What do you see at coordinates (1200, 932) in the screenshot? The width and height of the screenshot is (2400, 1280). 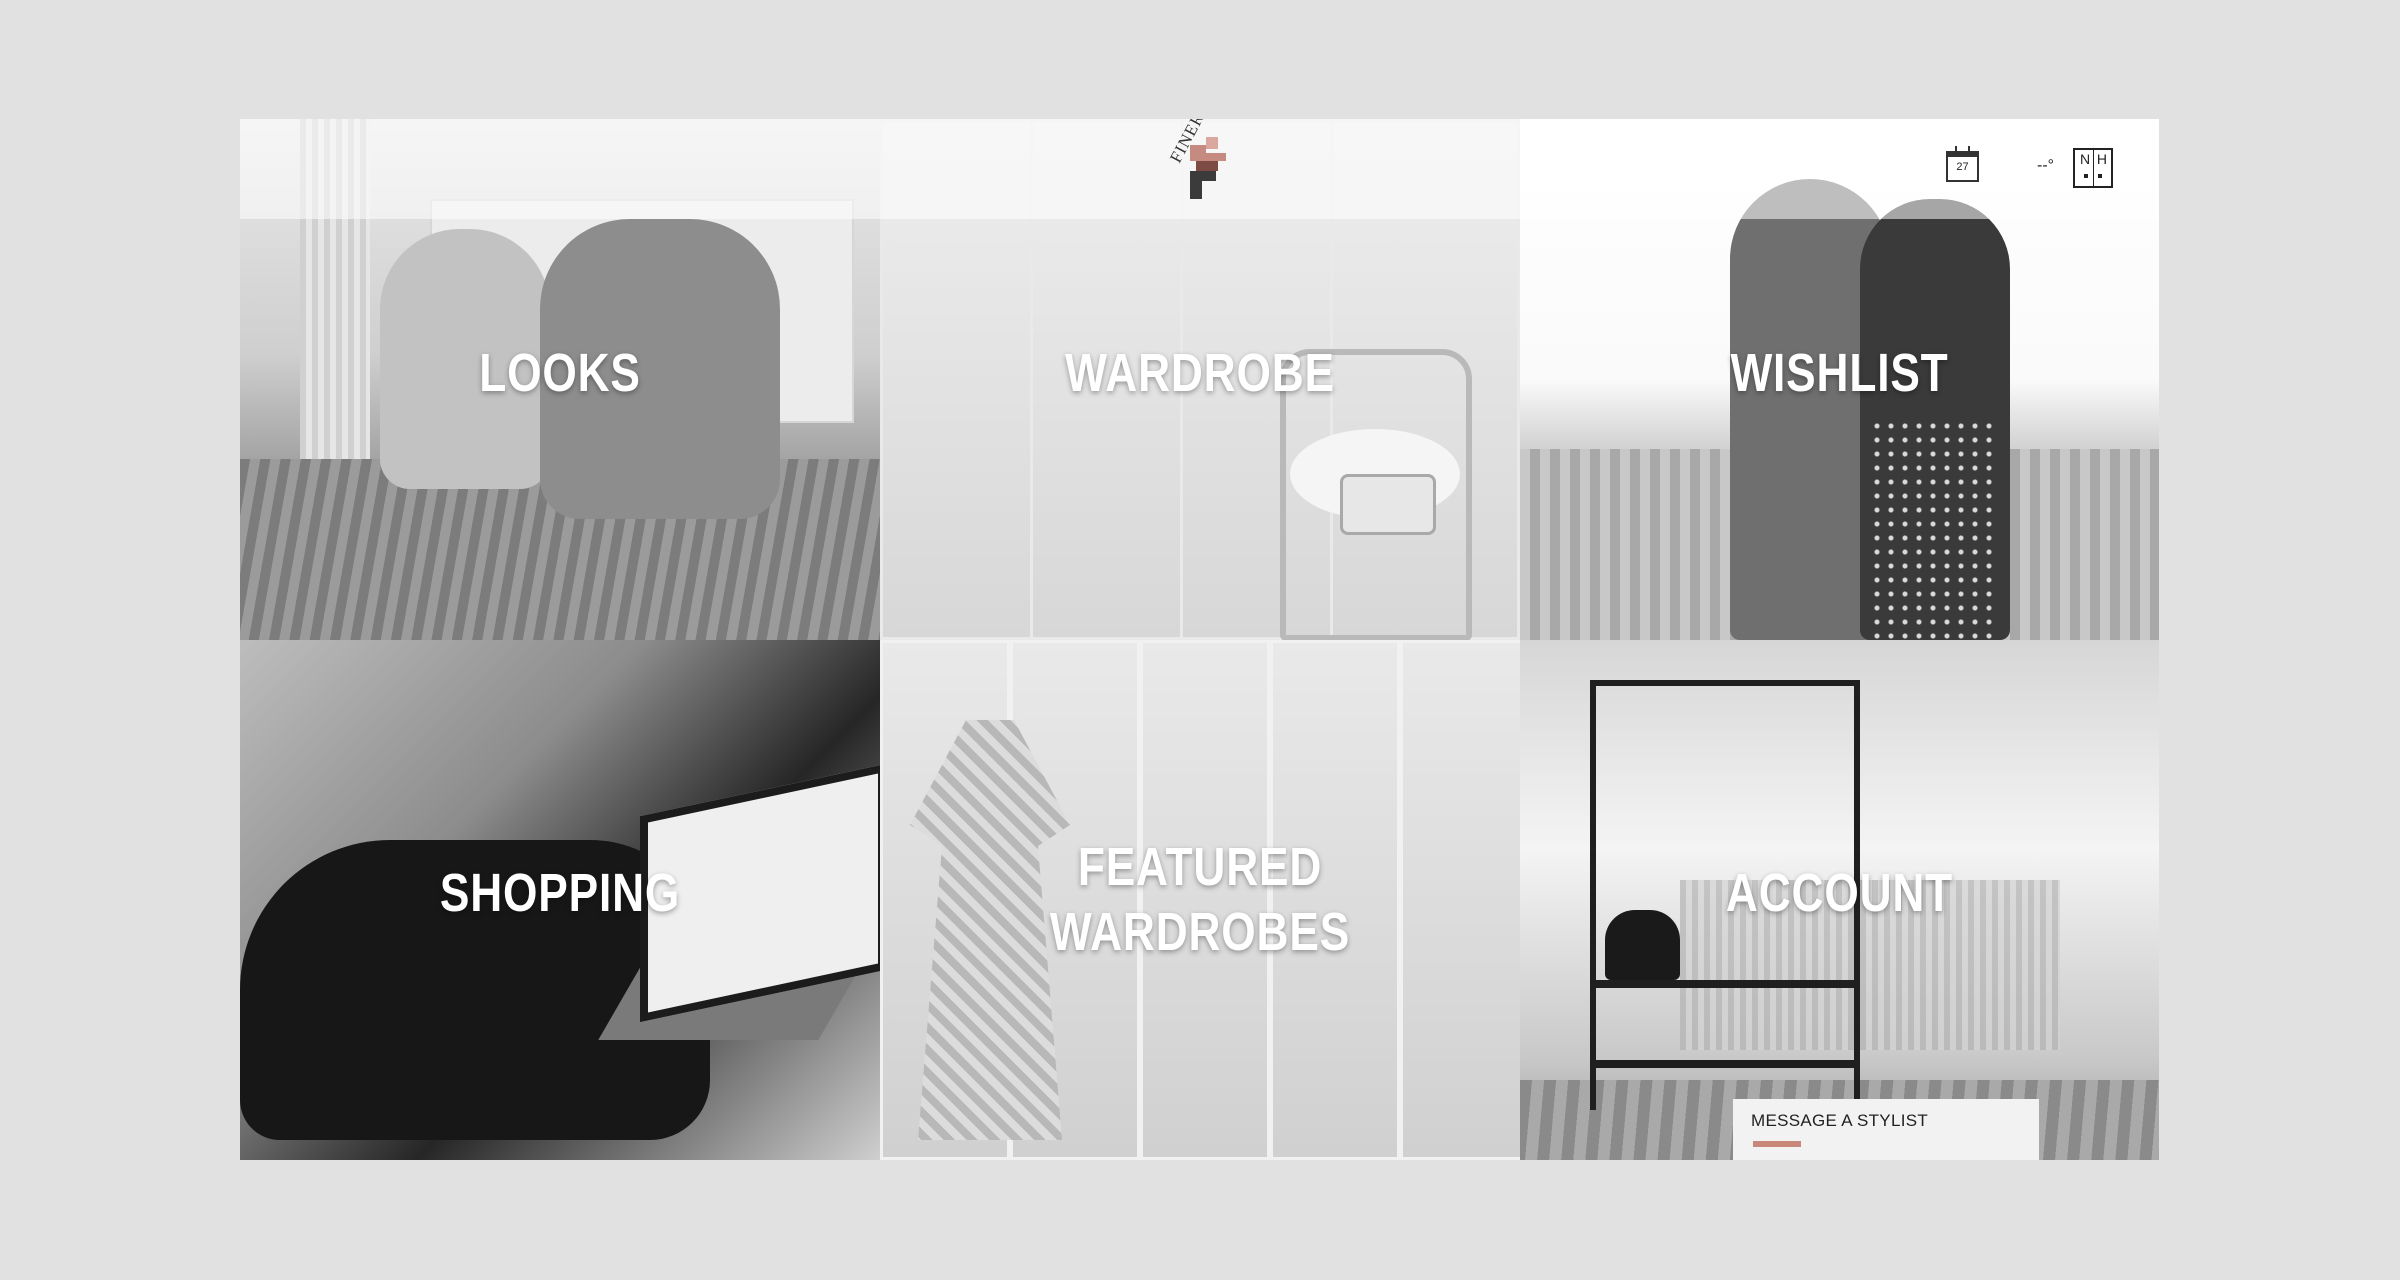 I see `tile-label-wardrobes: WARDROBES` at bounding box center [1200, 932].